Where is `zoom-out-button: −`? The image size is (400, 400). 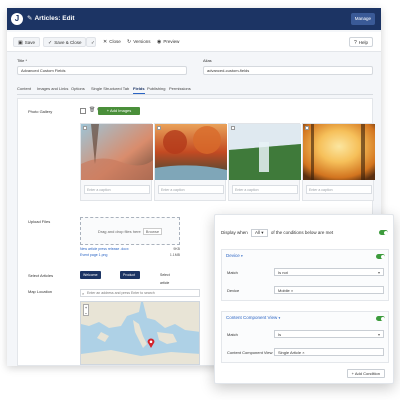
zoom-out-button: − is located at coordinates (86, 314).